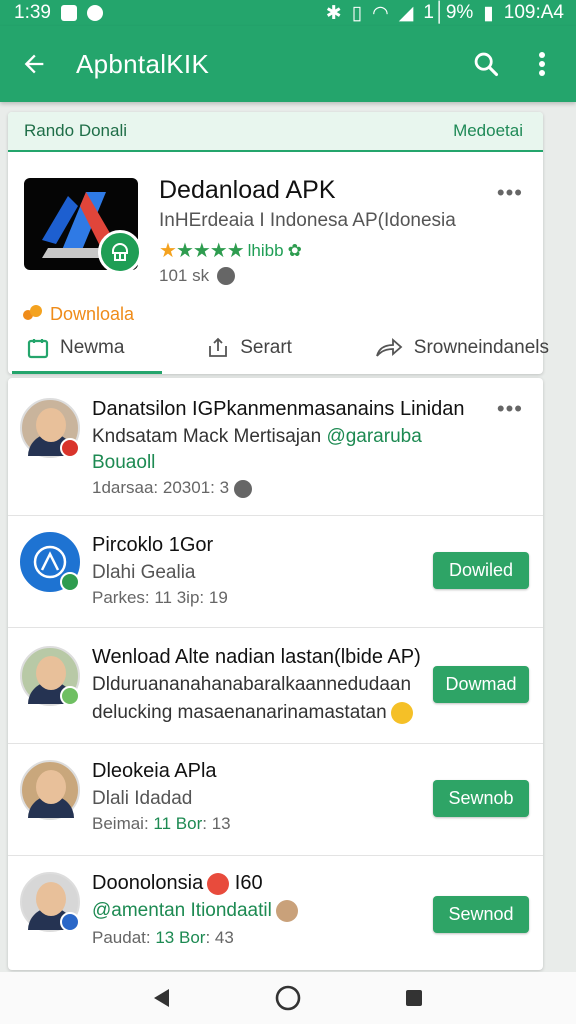  What do you see at coordinates (247, 190) in the screenshot?
I see `app-name: Dedanload APK` at bounding box center [247, 190].